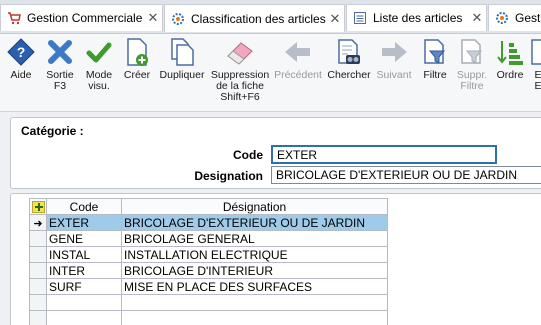  I want to click on duplicate-button: Dupliquer, so click(182, 58).